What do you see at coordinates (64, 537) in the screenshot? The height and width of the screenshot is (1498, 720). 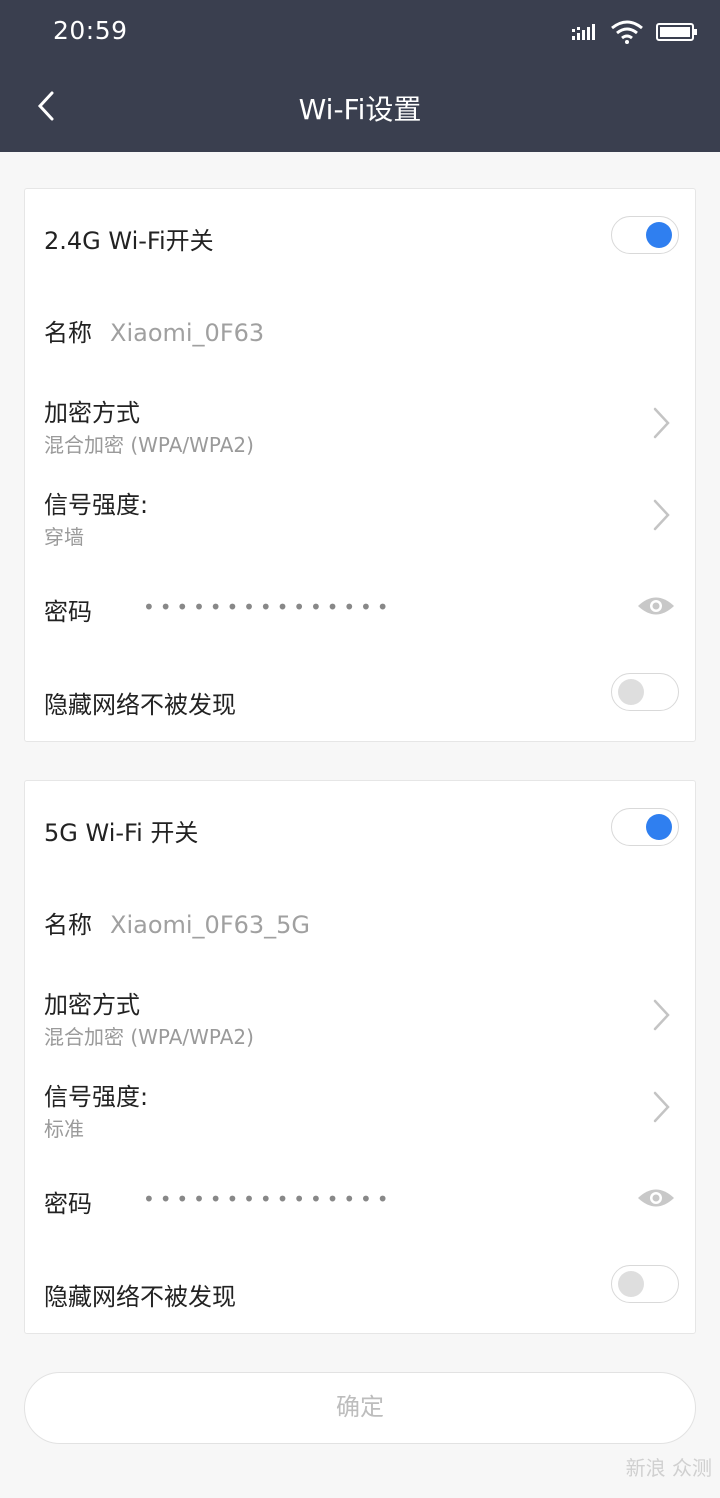 I see `wifi-24g-signal-value: 穿墙` at bounding box center [64, 537].